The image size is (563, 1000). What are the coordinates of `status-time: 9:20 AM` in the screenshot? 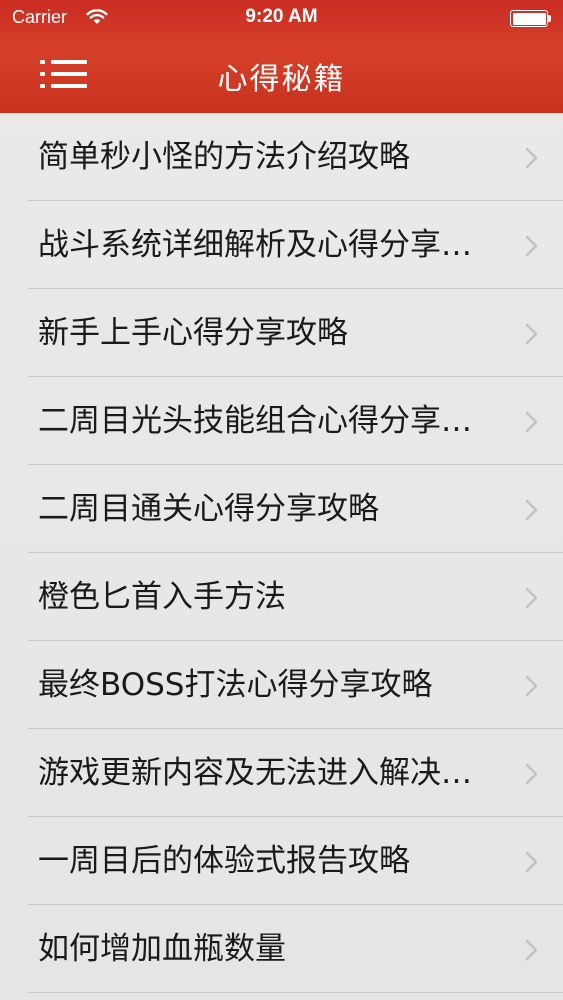 It's located at (281, 16).